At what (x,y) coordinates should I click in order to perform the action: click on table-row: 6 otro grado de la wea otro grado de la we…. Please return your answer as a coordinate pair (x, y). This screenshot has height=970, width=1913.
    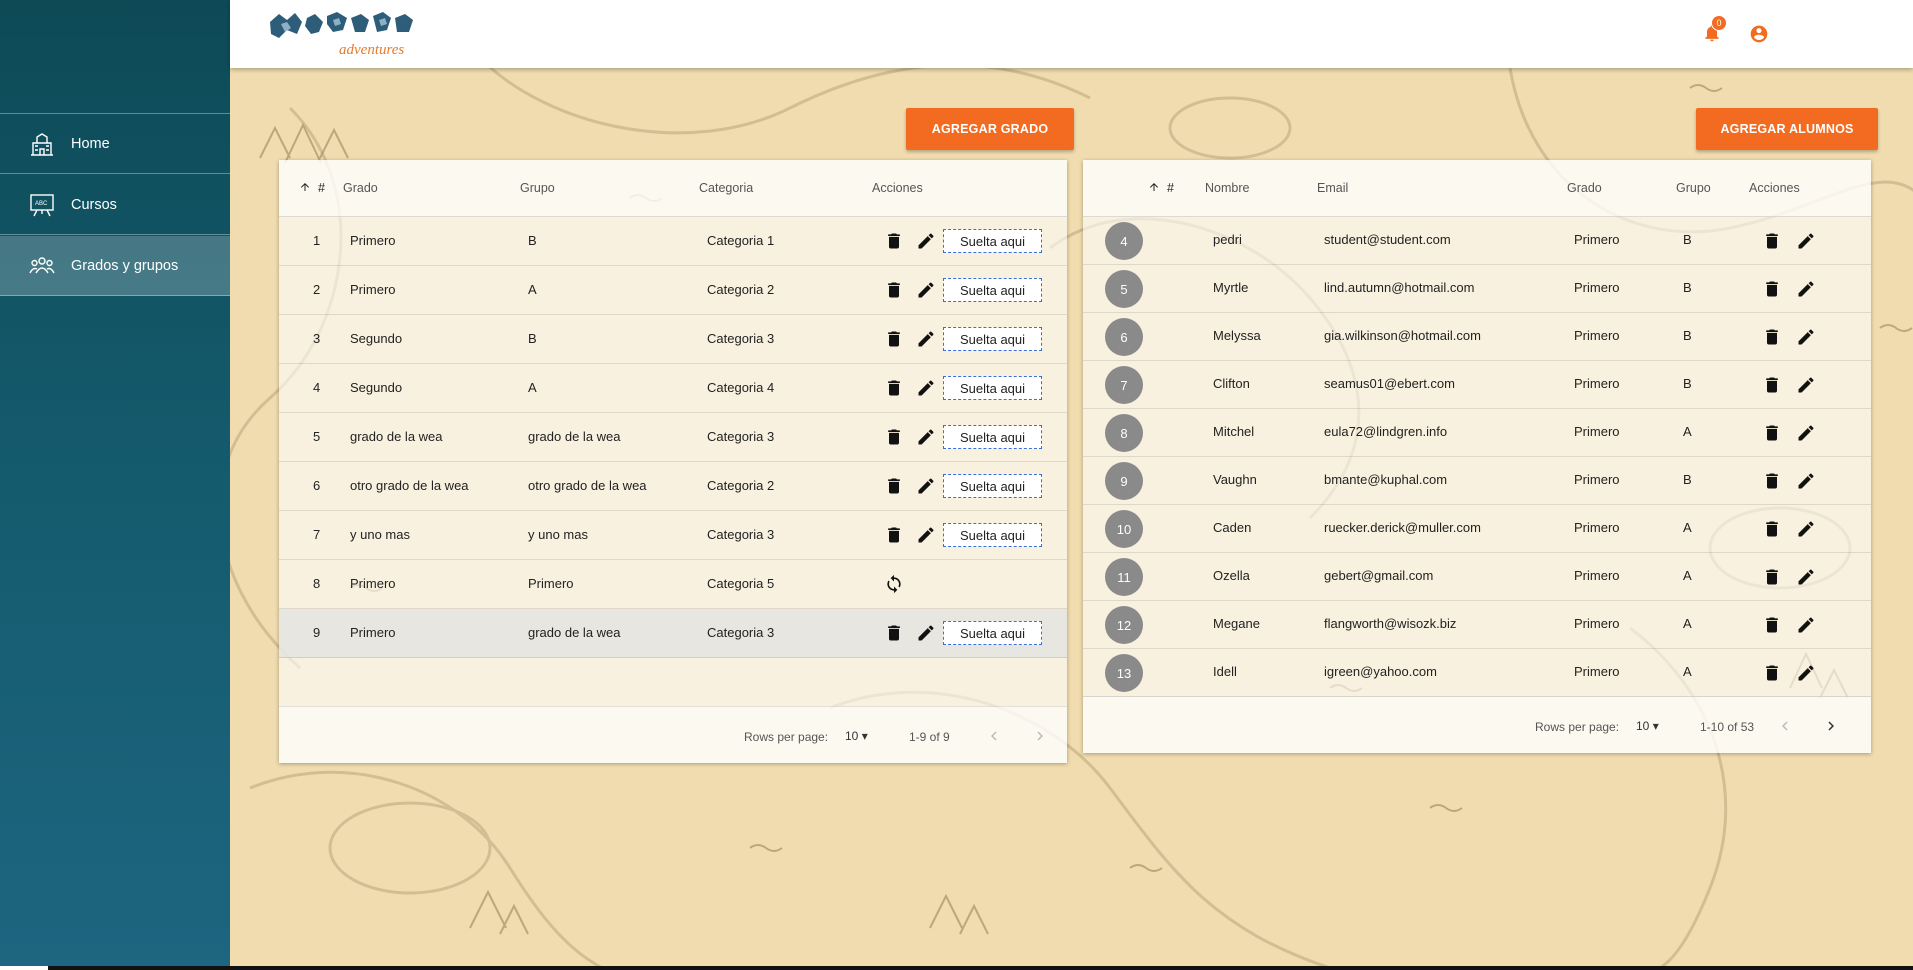
    Looking at the image, I should click on (673, 486).